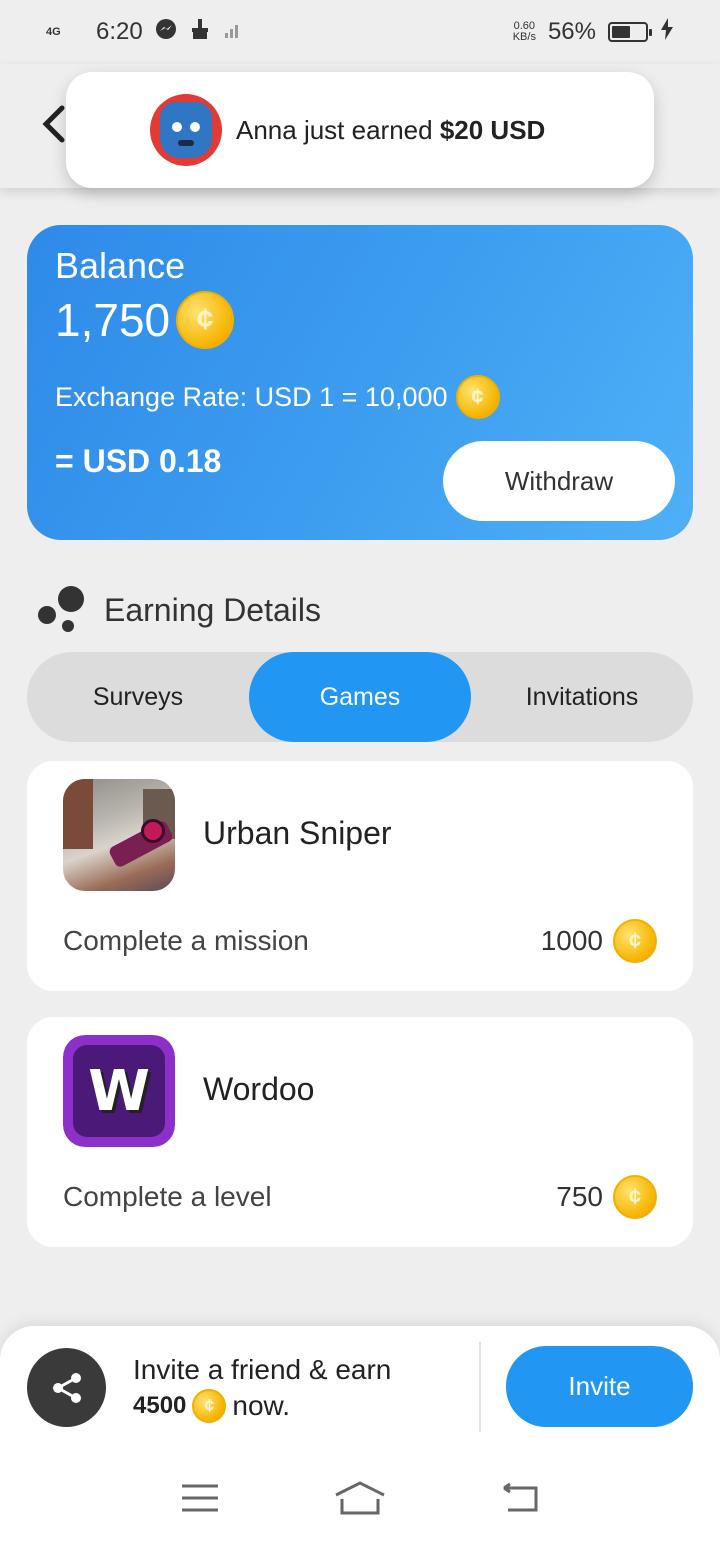  What do you see at coordinates (524, 37) in the screenshot?
I see `data-speed-unit: KB/s` at bounding box center [524, 37].